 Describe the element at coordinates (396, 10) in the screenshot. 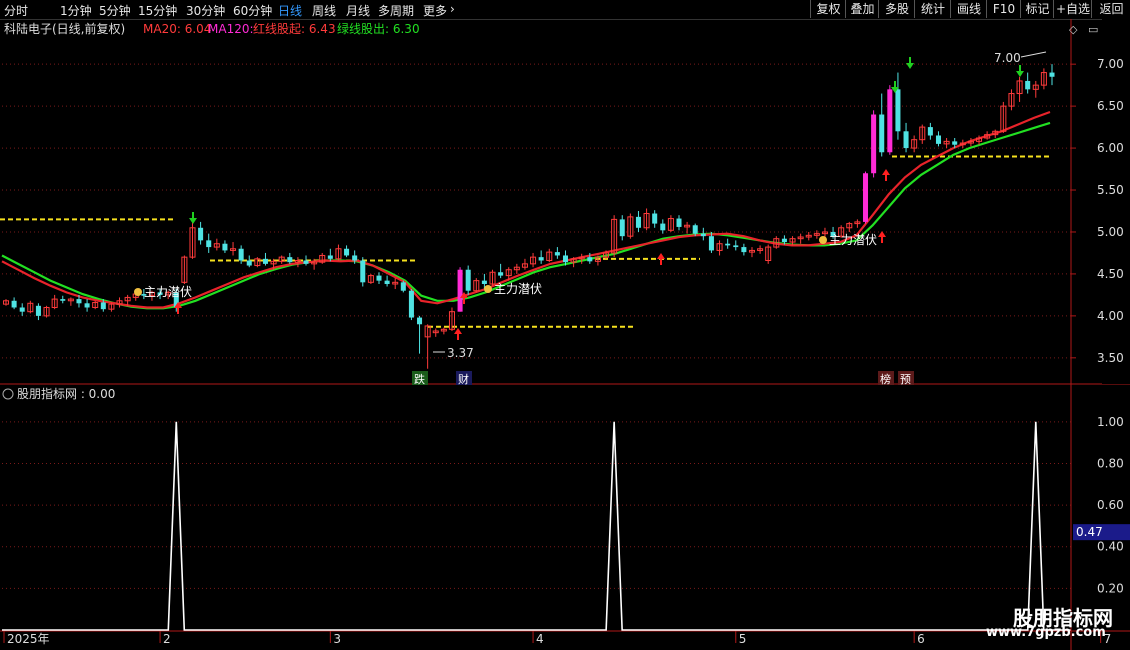

I see `timeframe-9: 多周期` at that location.